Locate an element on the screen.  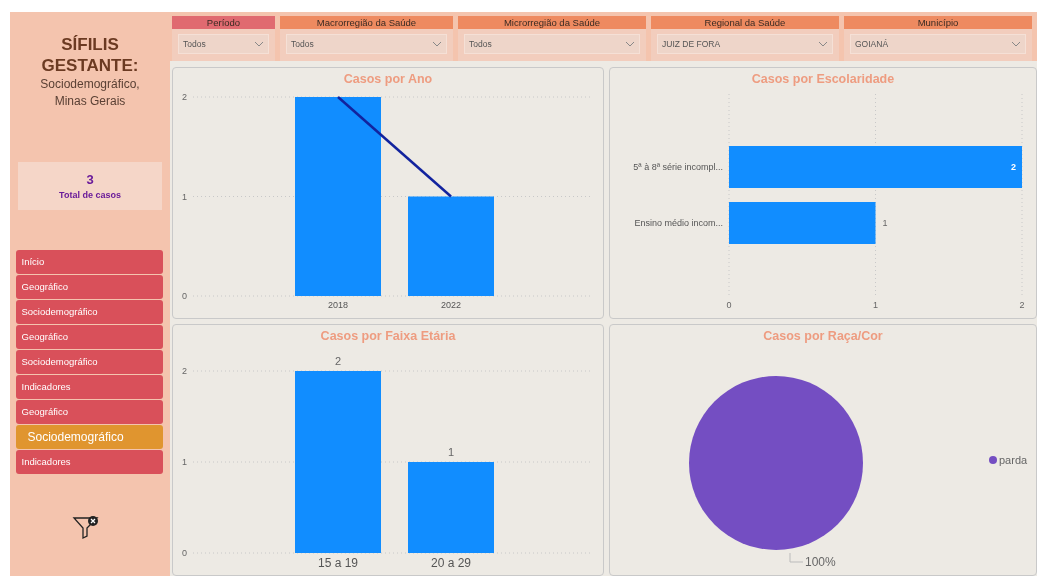
report-title: SÍFILIS GESTANTE: is located at coordinates (90, 55).